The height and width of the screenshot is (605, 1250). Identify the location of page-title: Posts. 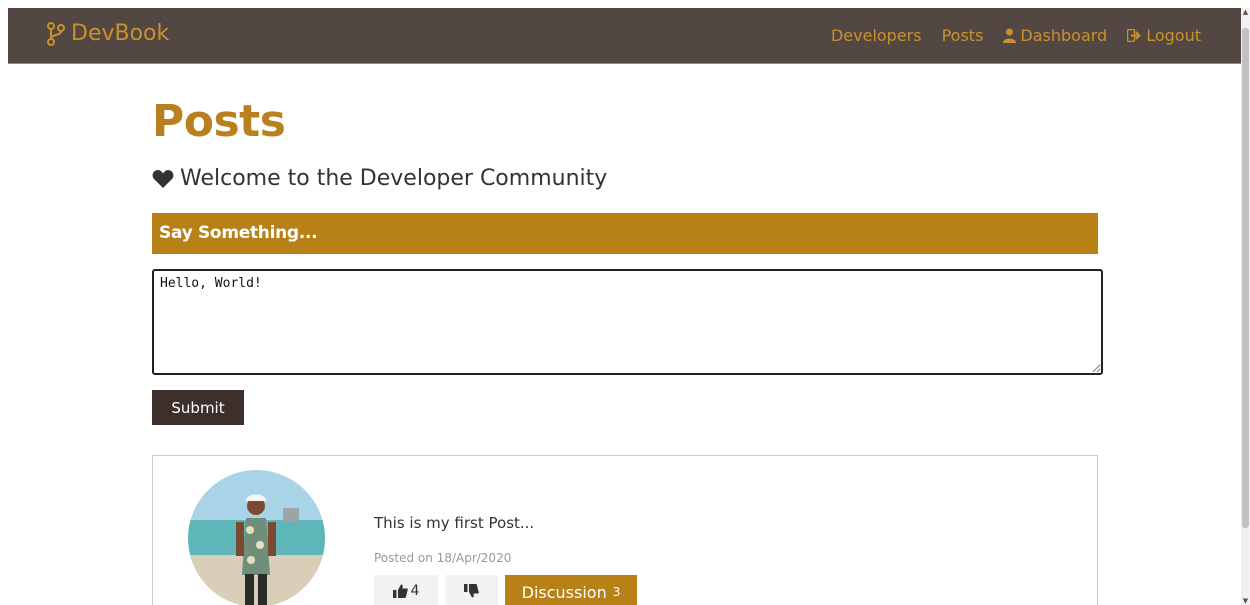
(219, 121).